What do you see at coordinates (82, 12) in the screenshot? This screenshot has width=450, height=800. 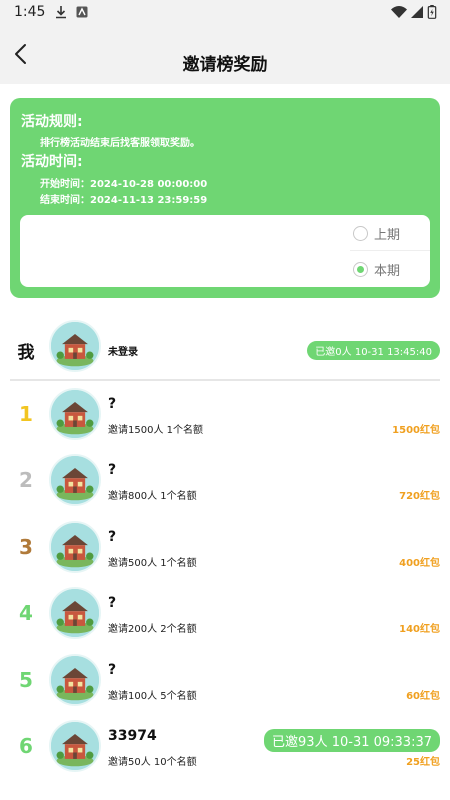 I see `app-notification-icon` at bounding box center [82, 12].